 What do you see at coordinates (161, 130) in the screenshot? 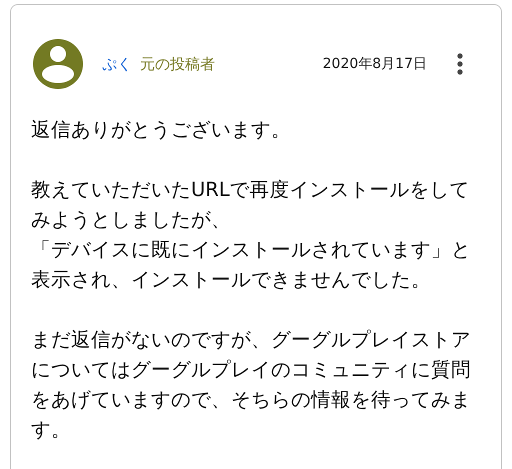
I see `reply-paragraph: 返信ありがとうございます。` at bounding box center [161, 130].